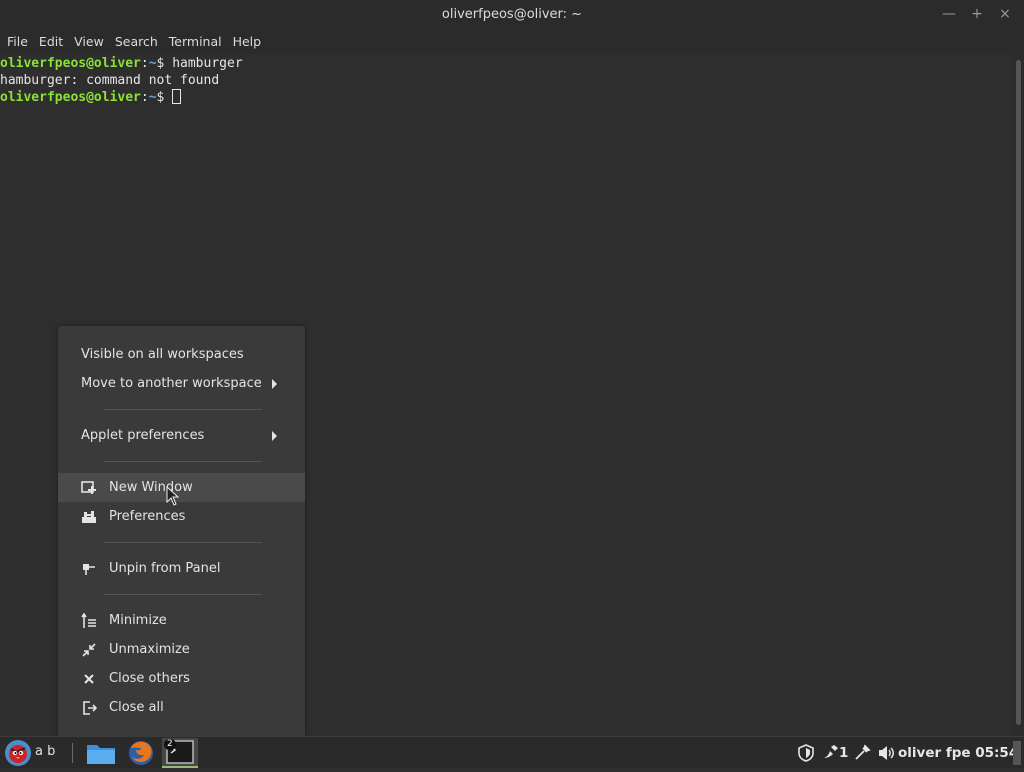  I want to click on terminal-line: oliverfpeos@oliver:~$, so click(506, 97).